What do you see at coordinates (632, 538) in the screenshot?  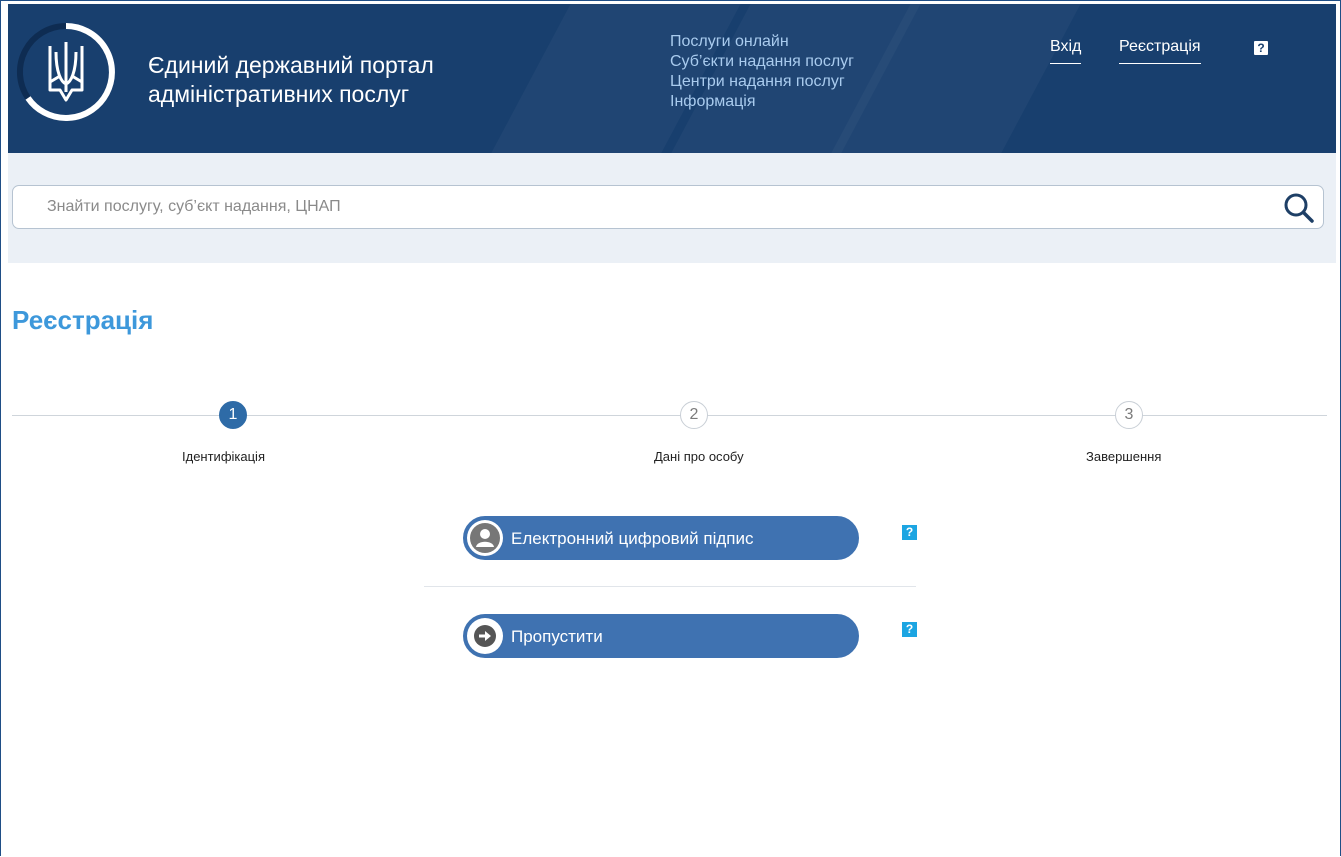 I see `digital-signature-label: Електронний цифровий підпис` at bounding box center [632, 538].